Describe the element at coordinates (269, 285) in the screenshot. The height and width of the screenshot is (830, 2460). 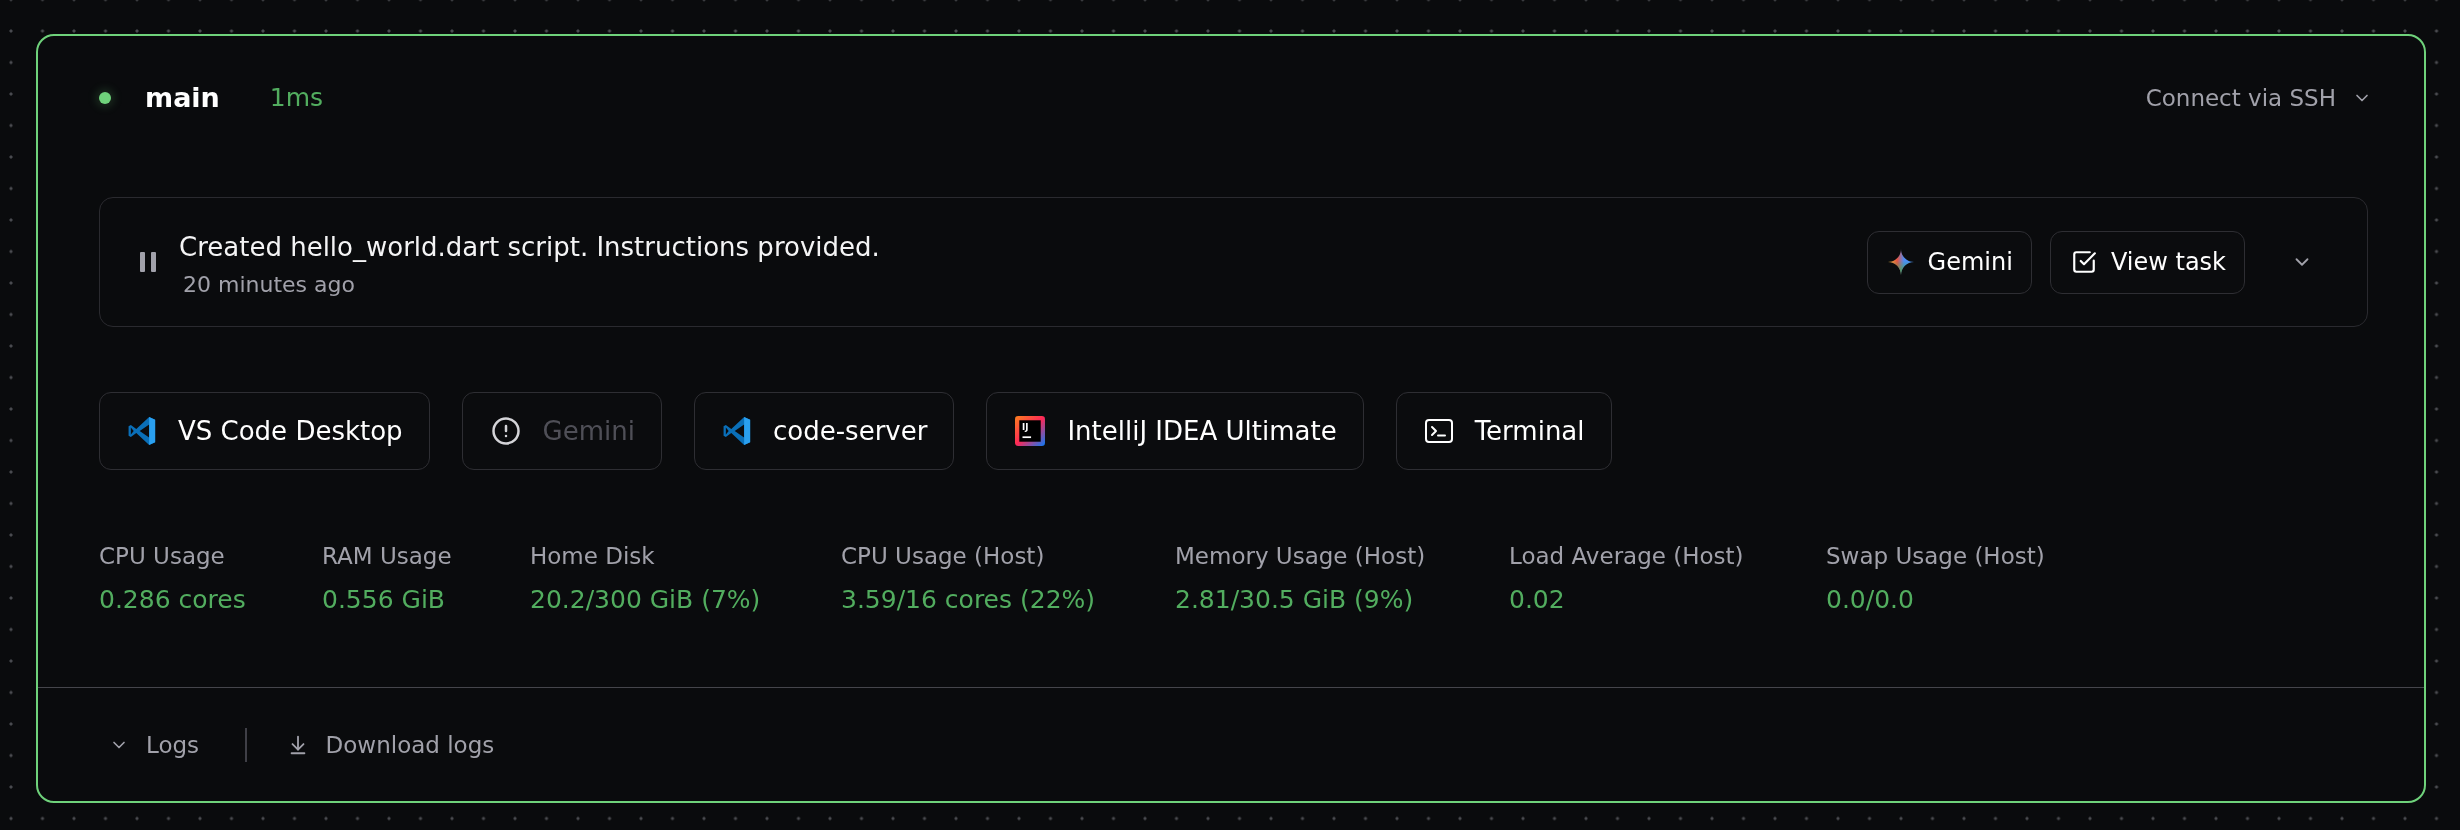
I see `task-time: 20 minutes ago` at that location.